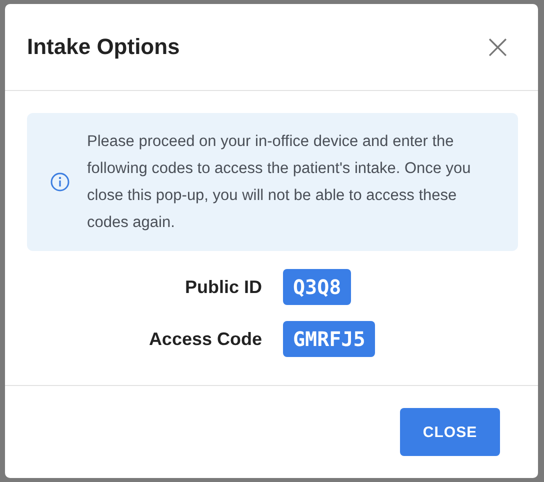 This screenshot has height=482, width=544. Describe the element at coordinates (450, 432) in the screenshot. I see `close-button: CLOSE` at that location.